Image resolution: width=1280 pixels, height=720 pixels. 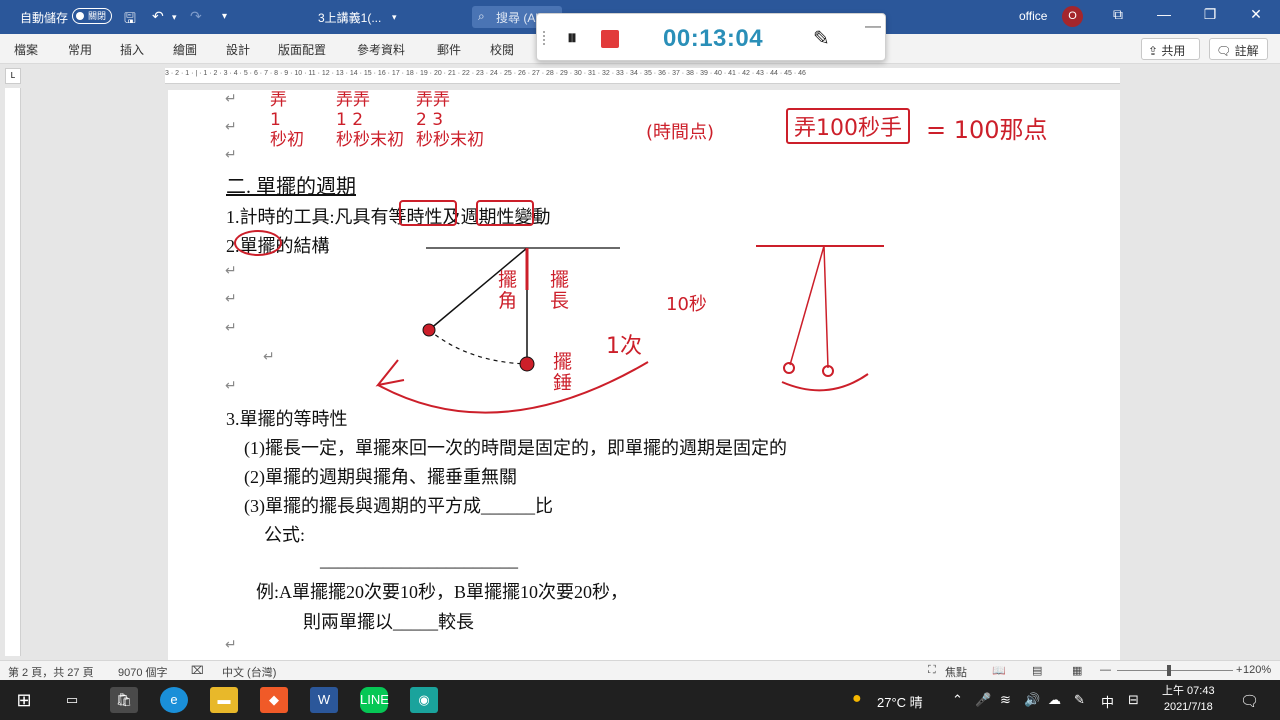 What do you see at coordinates (174, 17) in the screenshot?
I see `undo-dropdown-icon: ▾` at bounding box center [174, 17].